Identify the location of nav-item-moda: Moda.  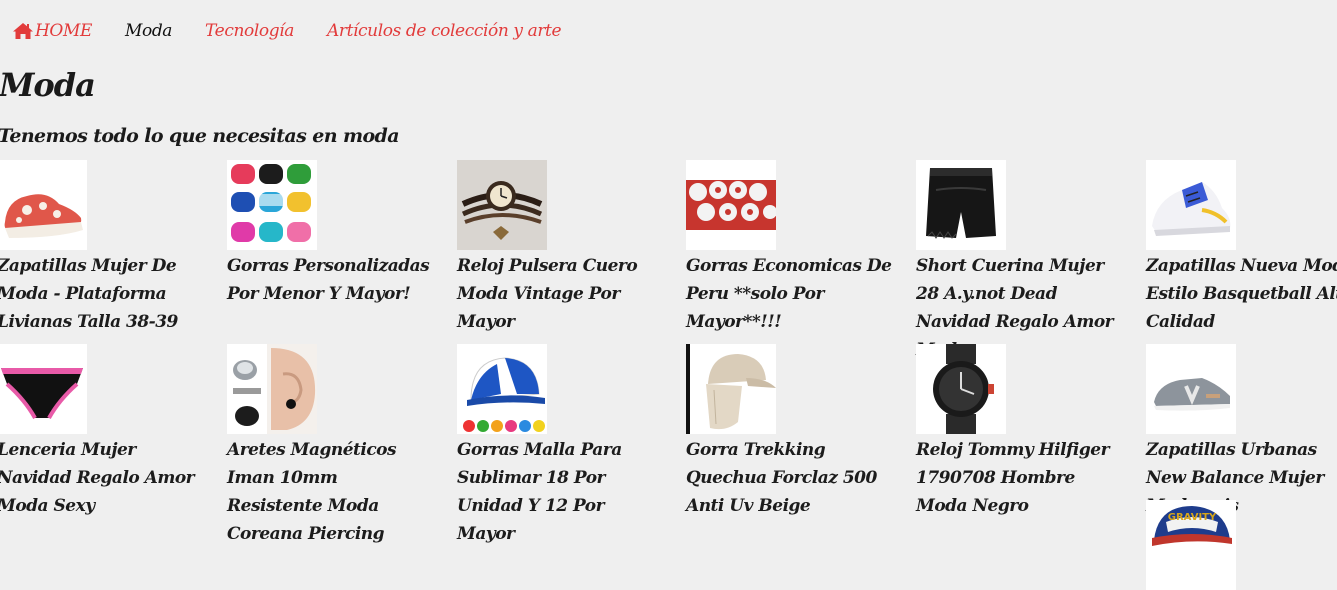
(148, 31).